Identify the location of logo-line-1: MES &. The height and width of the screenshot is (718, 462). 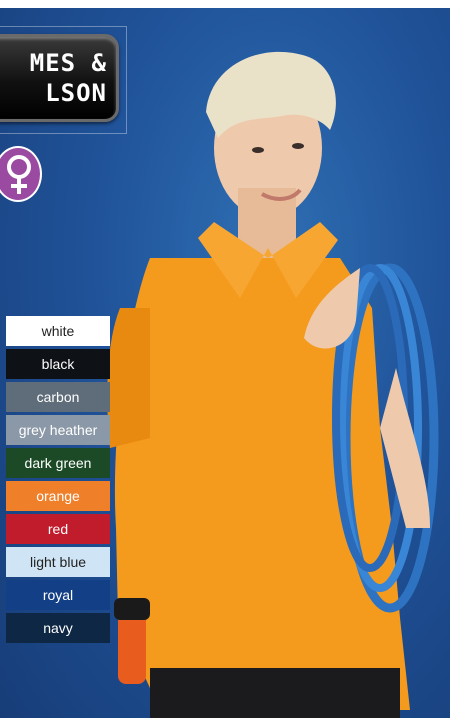
(68, 63).